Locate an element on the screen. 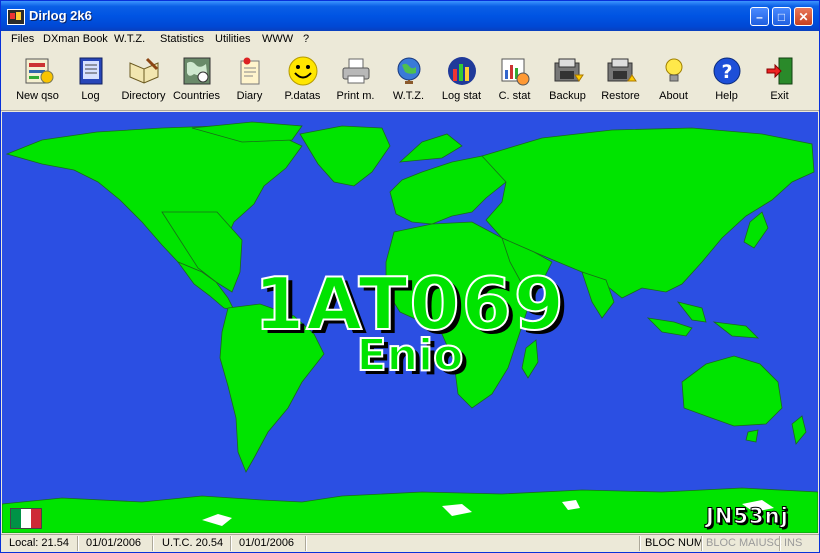 The width and height of the screenshot is (820, 553). directory-button: Directory is located at coordinates (143, 80).